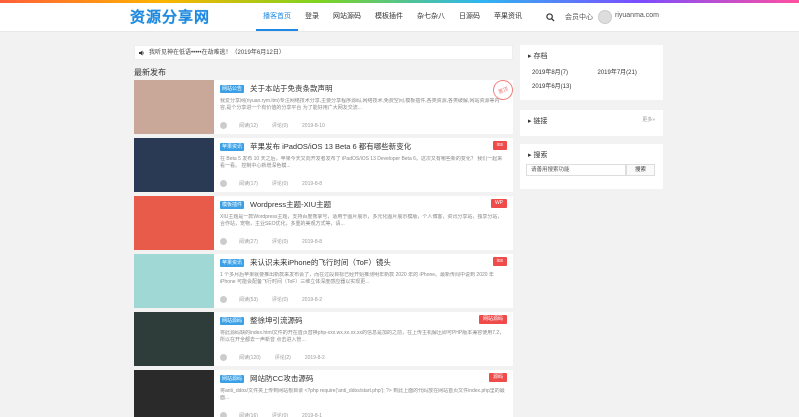 The height and width of the screenshot is (417, 799). I want to click on archive-item: 2019年8月(7), so click(565, 71).